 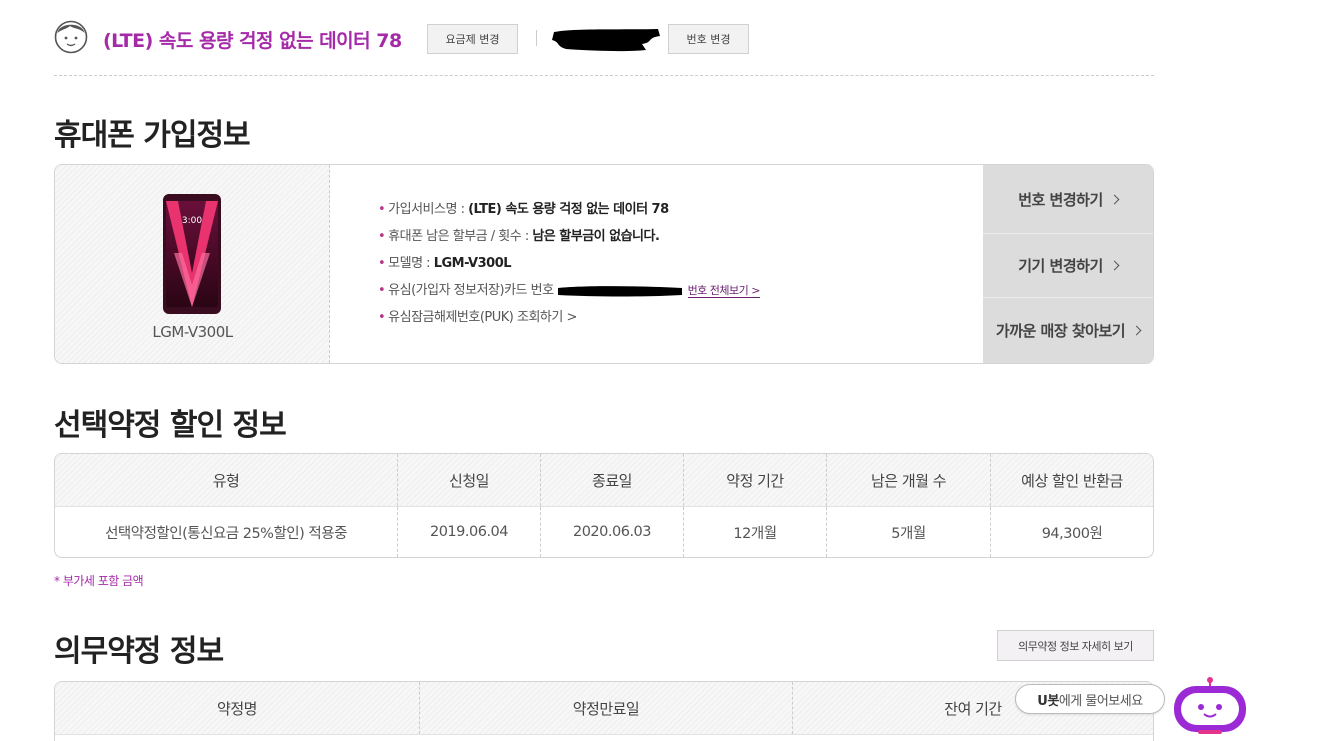 What do you see at coordinates (606, 40) in the screenshot?
I see `phone-number-redaction` at bounding box center [606, 40].